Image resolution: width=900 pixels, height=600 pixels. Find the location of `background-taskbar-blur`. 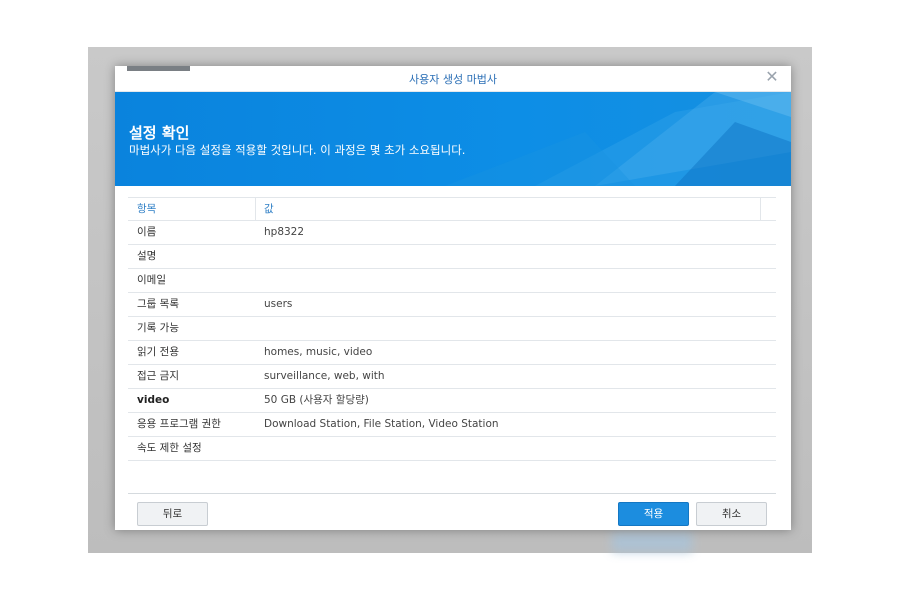

background-taskbar-blur is located at coordinates (652, 542).